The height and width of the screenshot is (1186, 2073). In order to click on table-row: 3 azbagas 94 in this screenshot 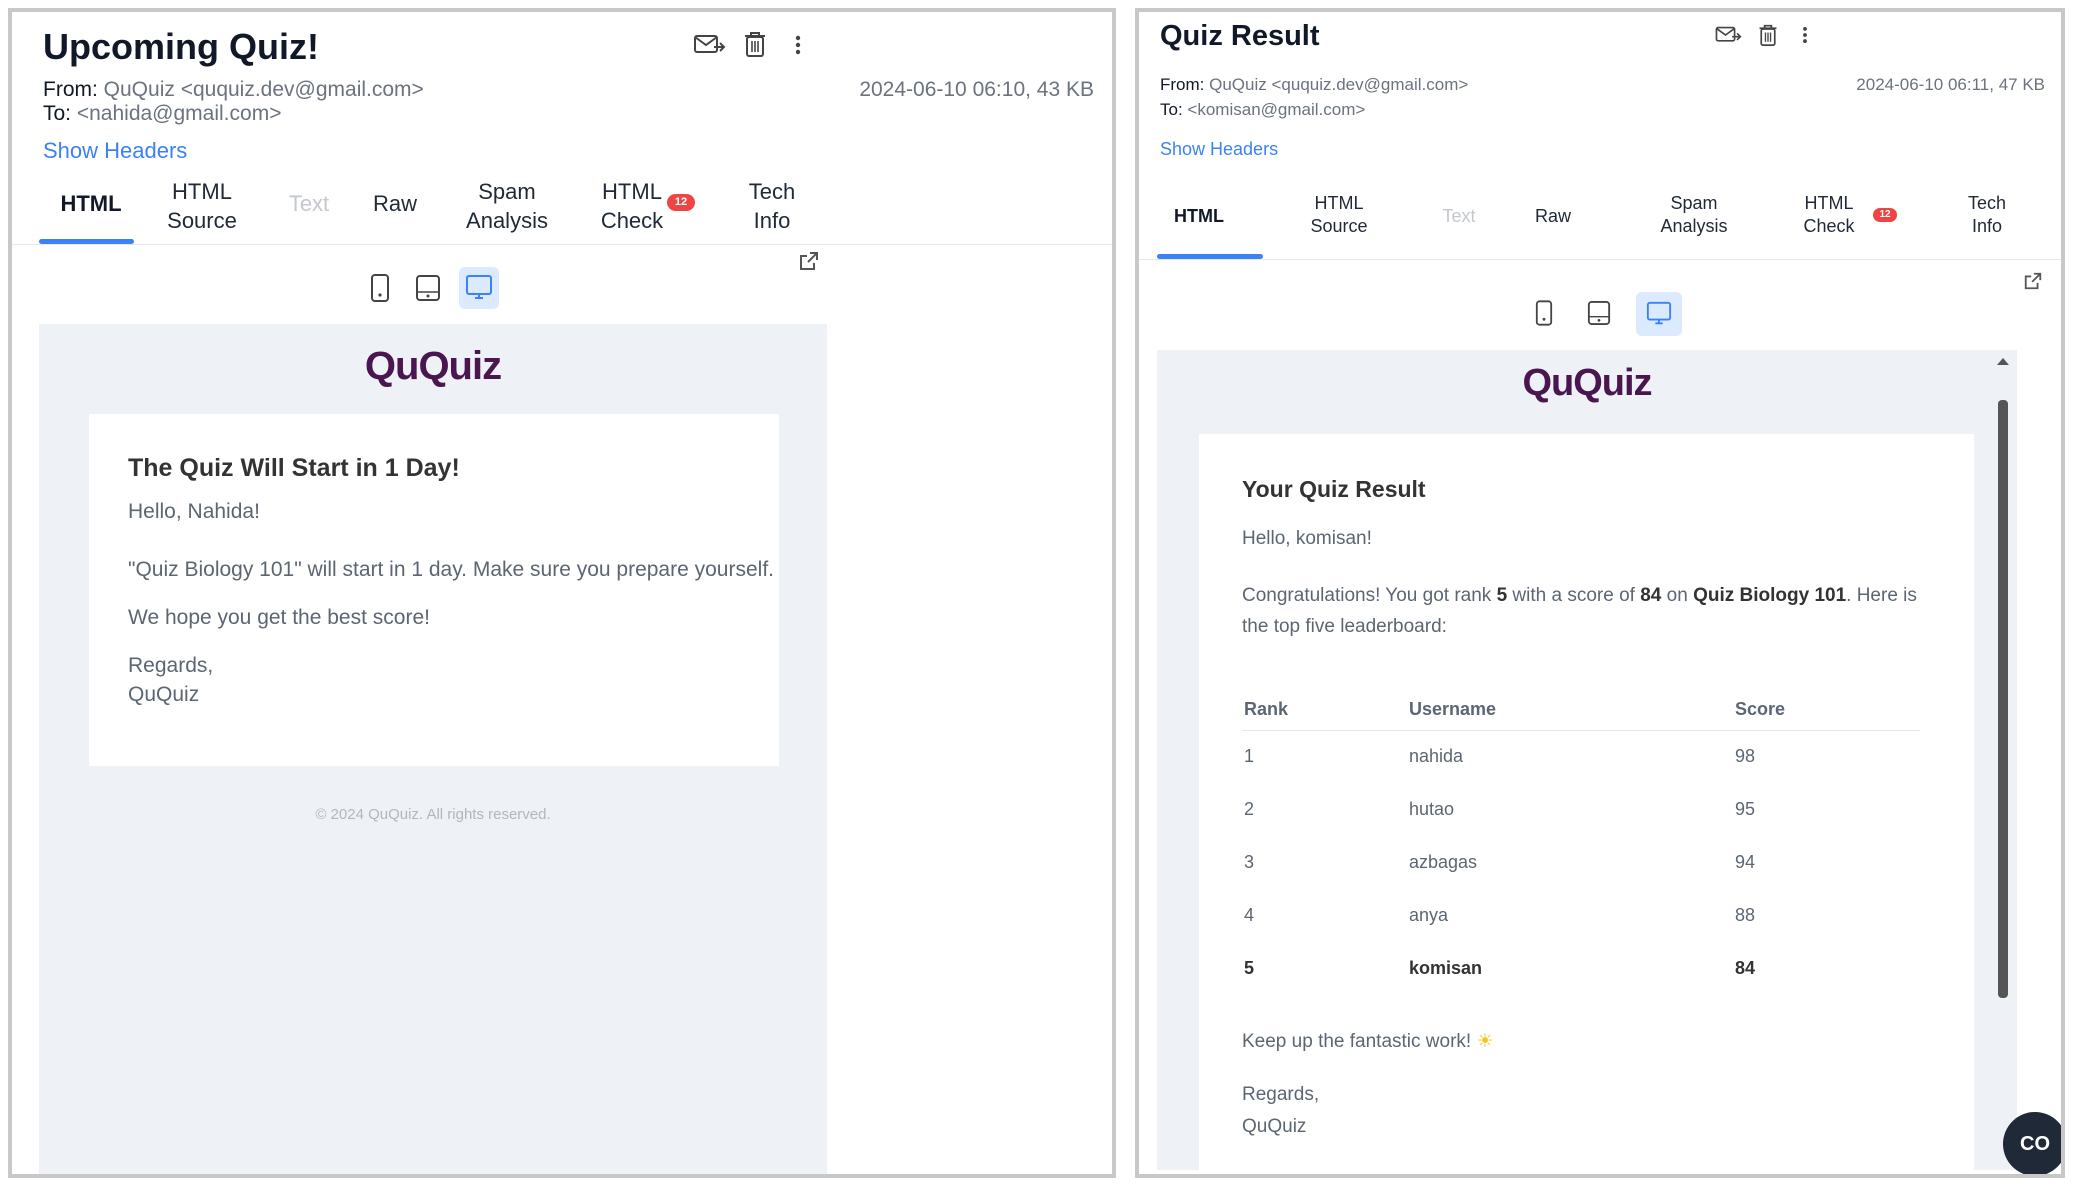, I will do `click(1500, 862)`.